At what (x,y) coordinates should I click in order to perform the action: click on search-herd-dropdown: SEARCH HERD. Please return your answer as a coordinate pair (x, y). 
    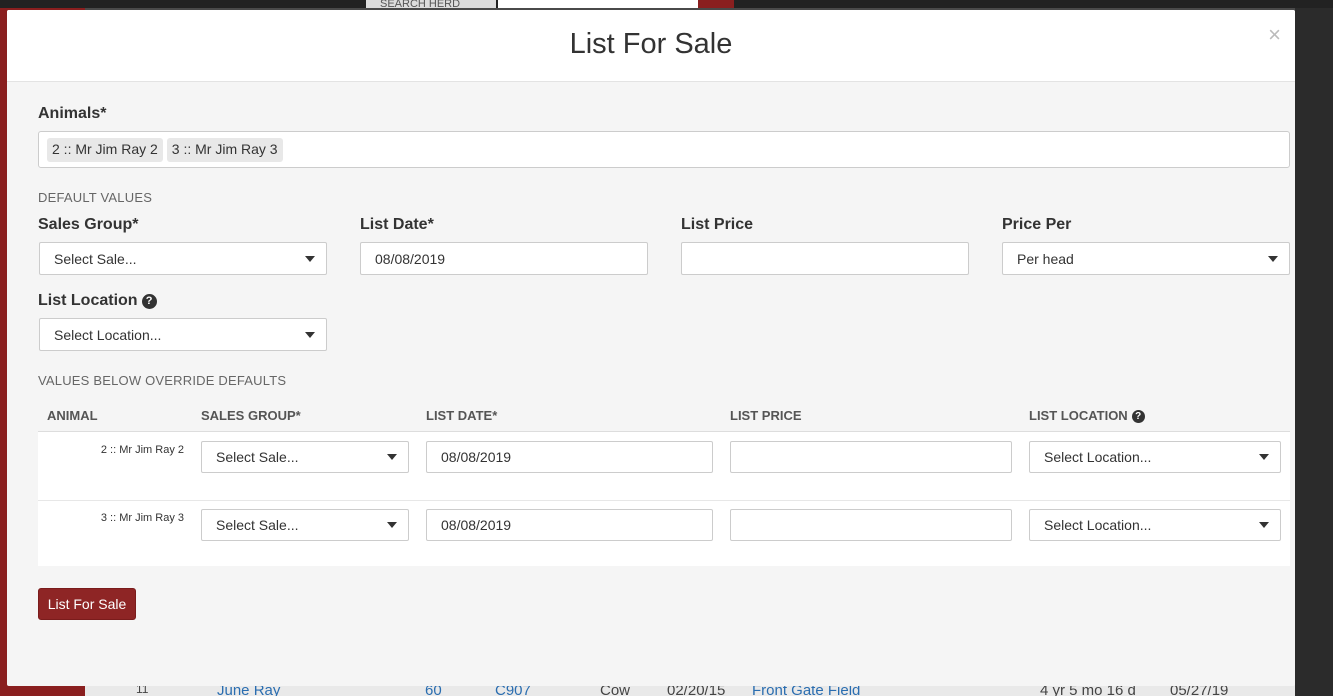
    Looking at the image, I should click on (431, 4).